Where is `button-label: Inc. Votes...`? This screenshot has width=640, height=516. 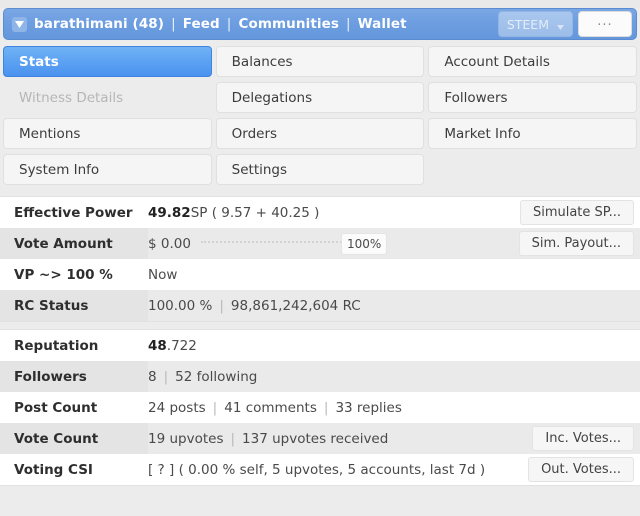
button-label: Inc. Votes... is located at coordinates (583, 438).